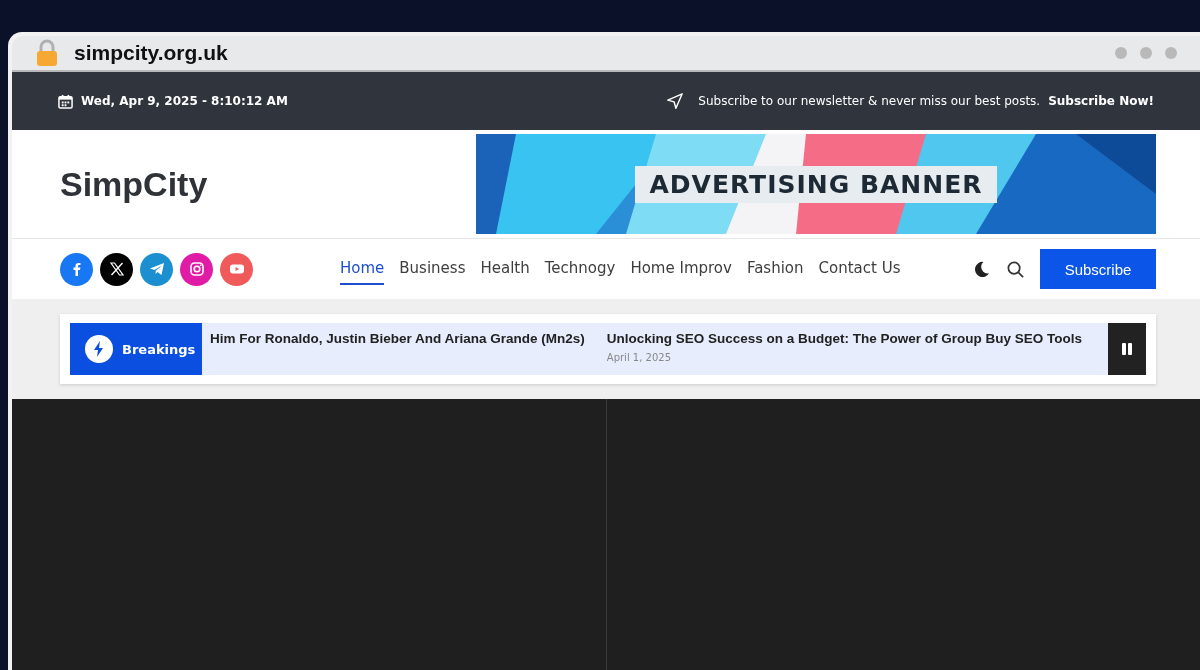 This screenshot has width=1200, height=670. Describe the element at coordinates (397, 338) in the screenshot. I see `headline-link: Him For Ronaldo, Justin Bieber And Ariana Grande (Mn2s)` at that location.